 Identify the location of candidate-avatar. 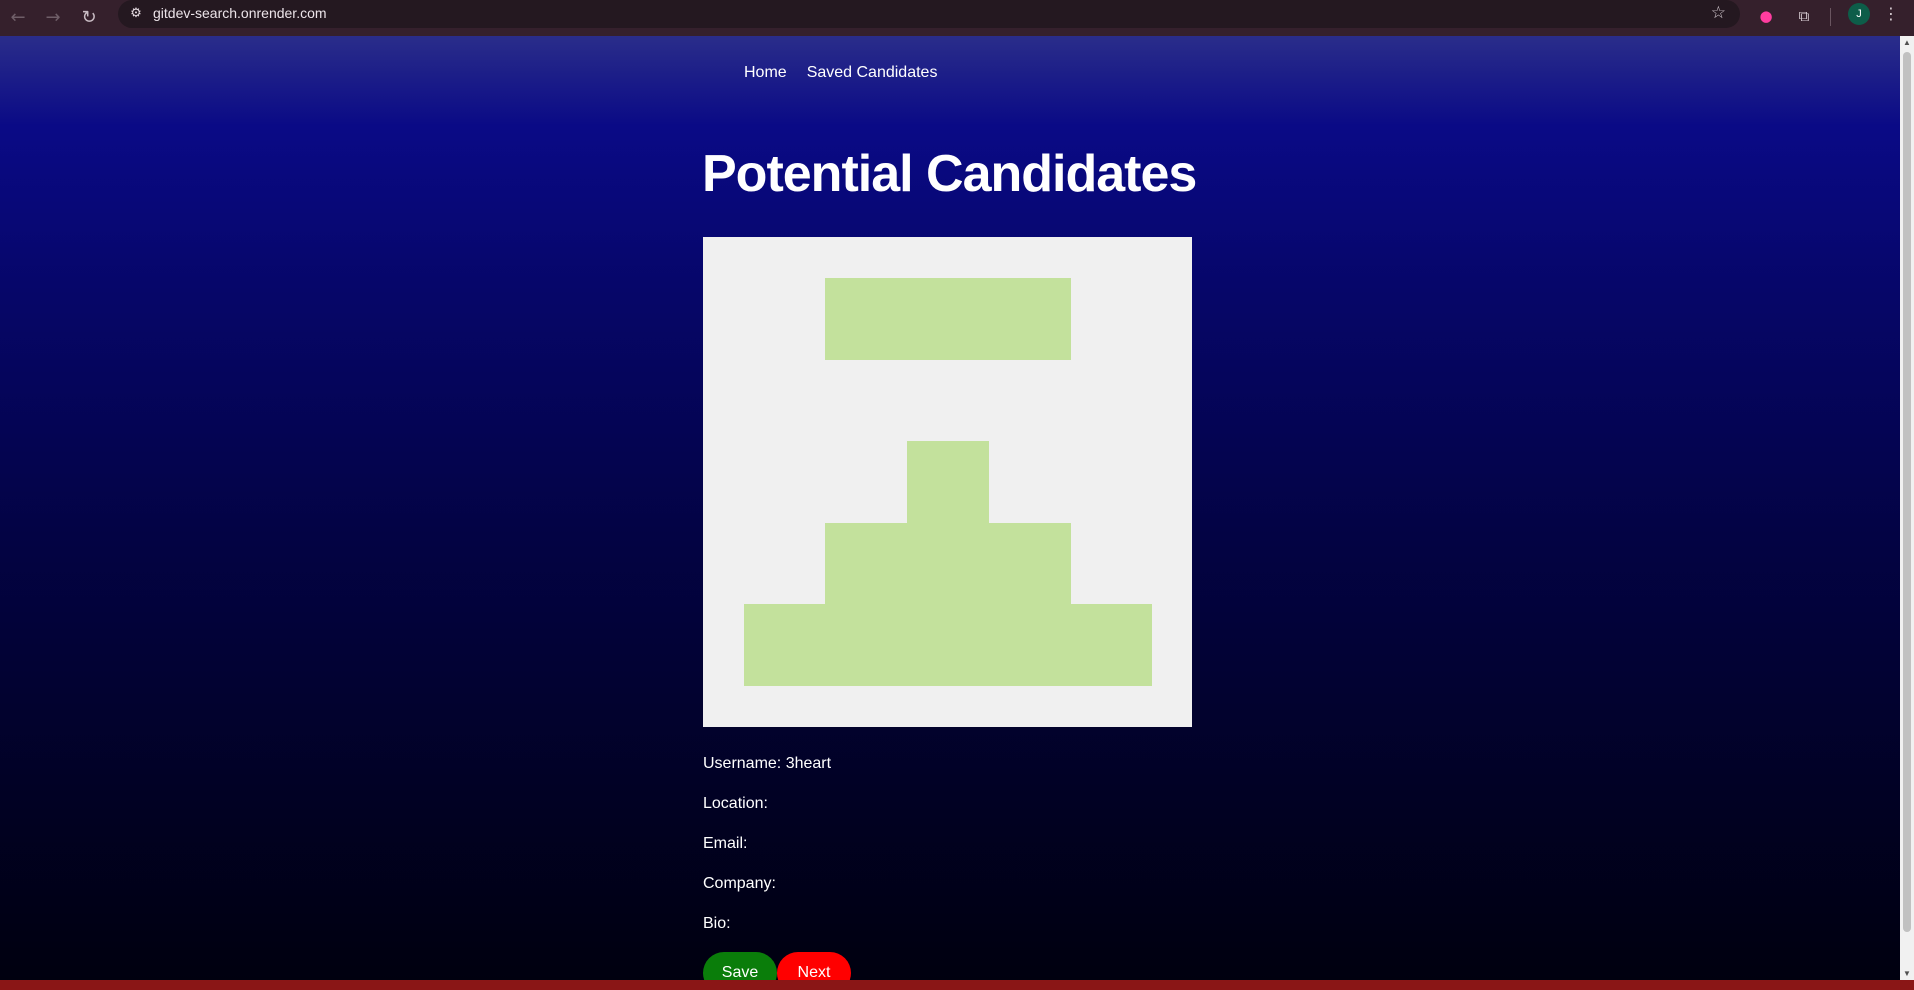
(947, 482).